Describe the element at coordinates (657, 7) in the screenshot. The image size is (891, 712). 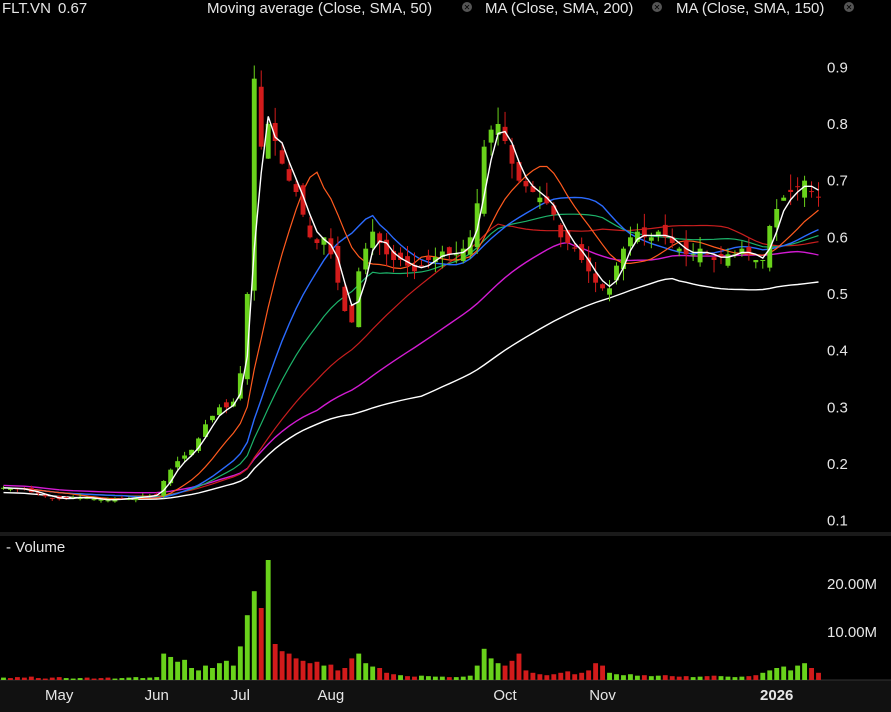
I see `indicator-sma200-close-icon: ✕` at that location.